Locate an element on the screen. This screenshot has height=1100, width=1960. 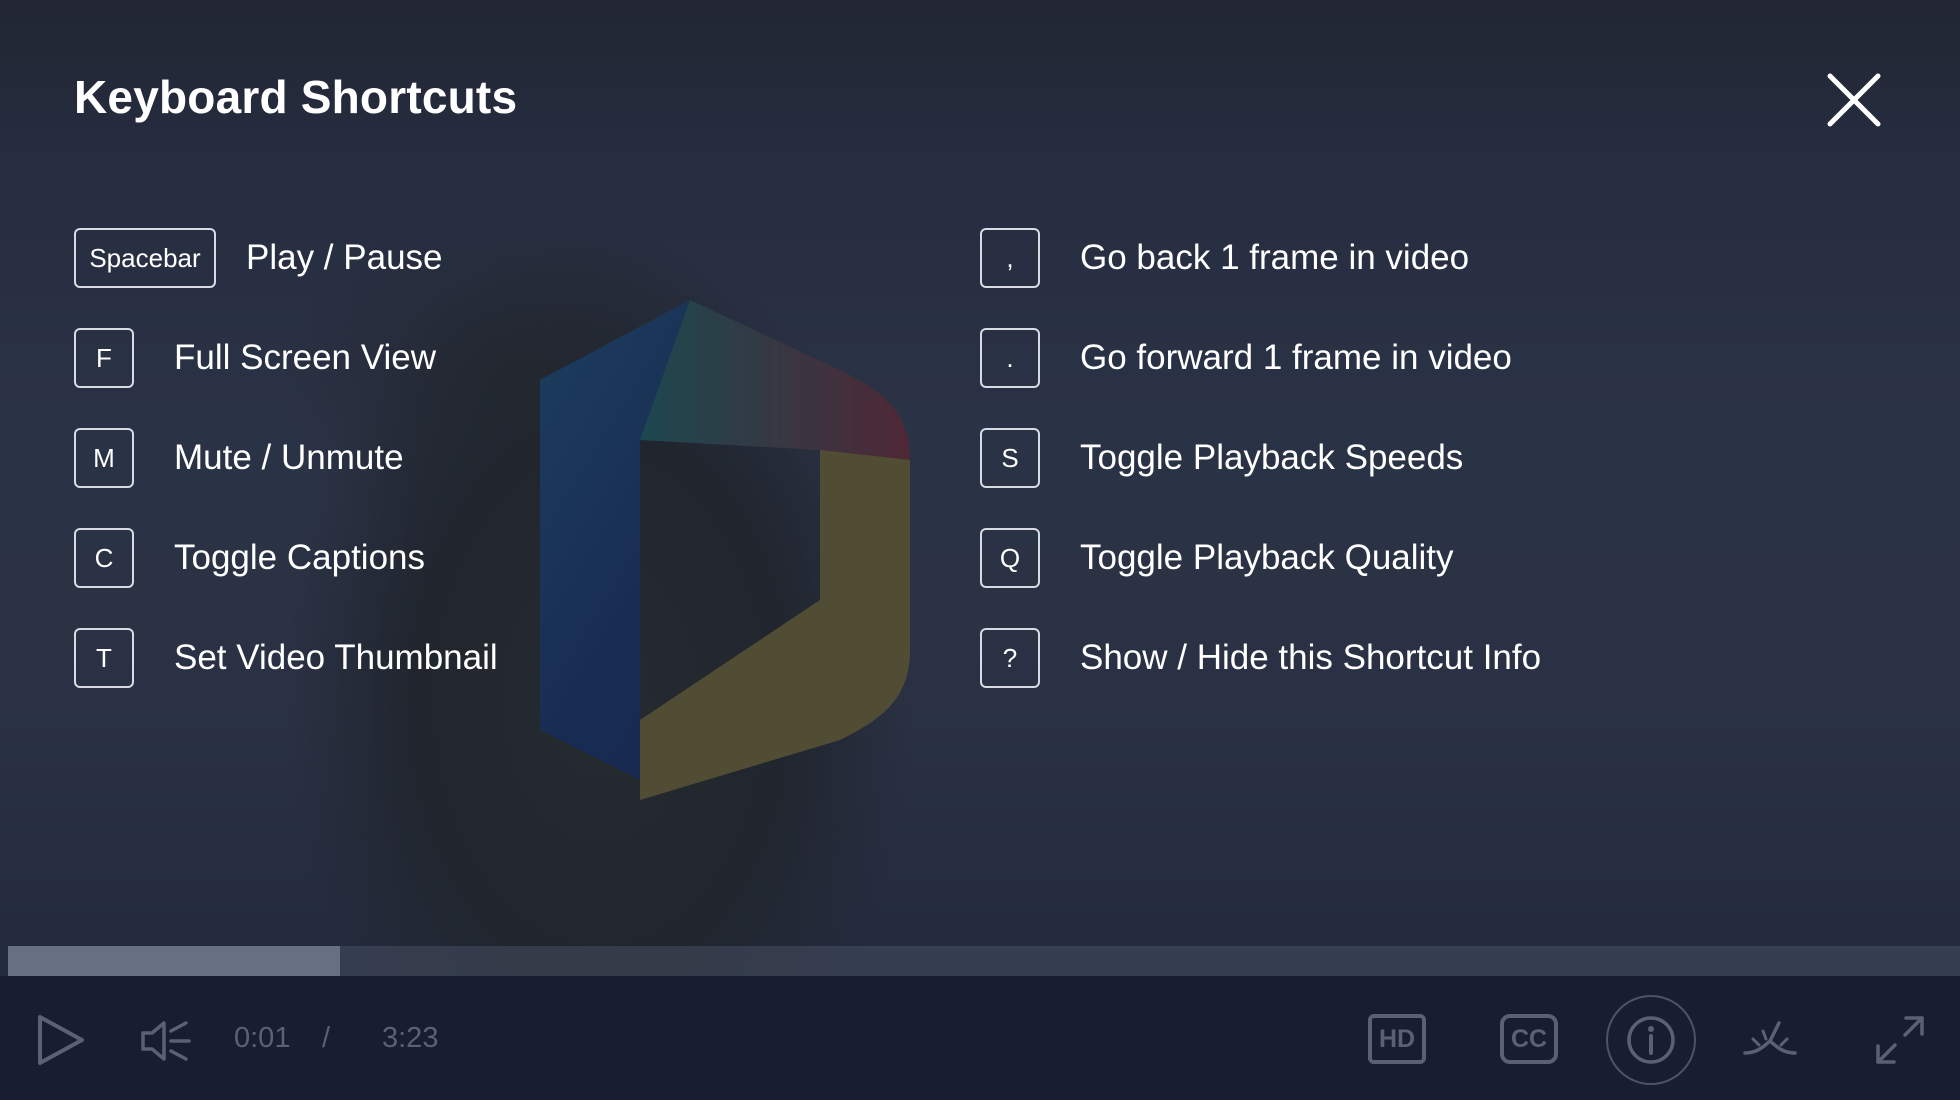
volume-button is located at coordinates (166, 1041).